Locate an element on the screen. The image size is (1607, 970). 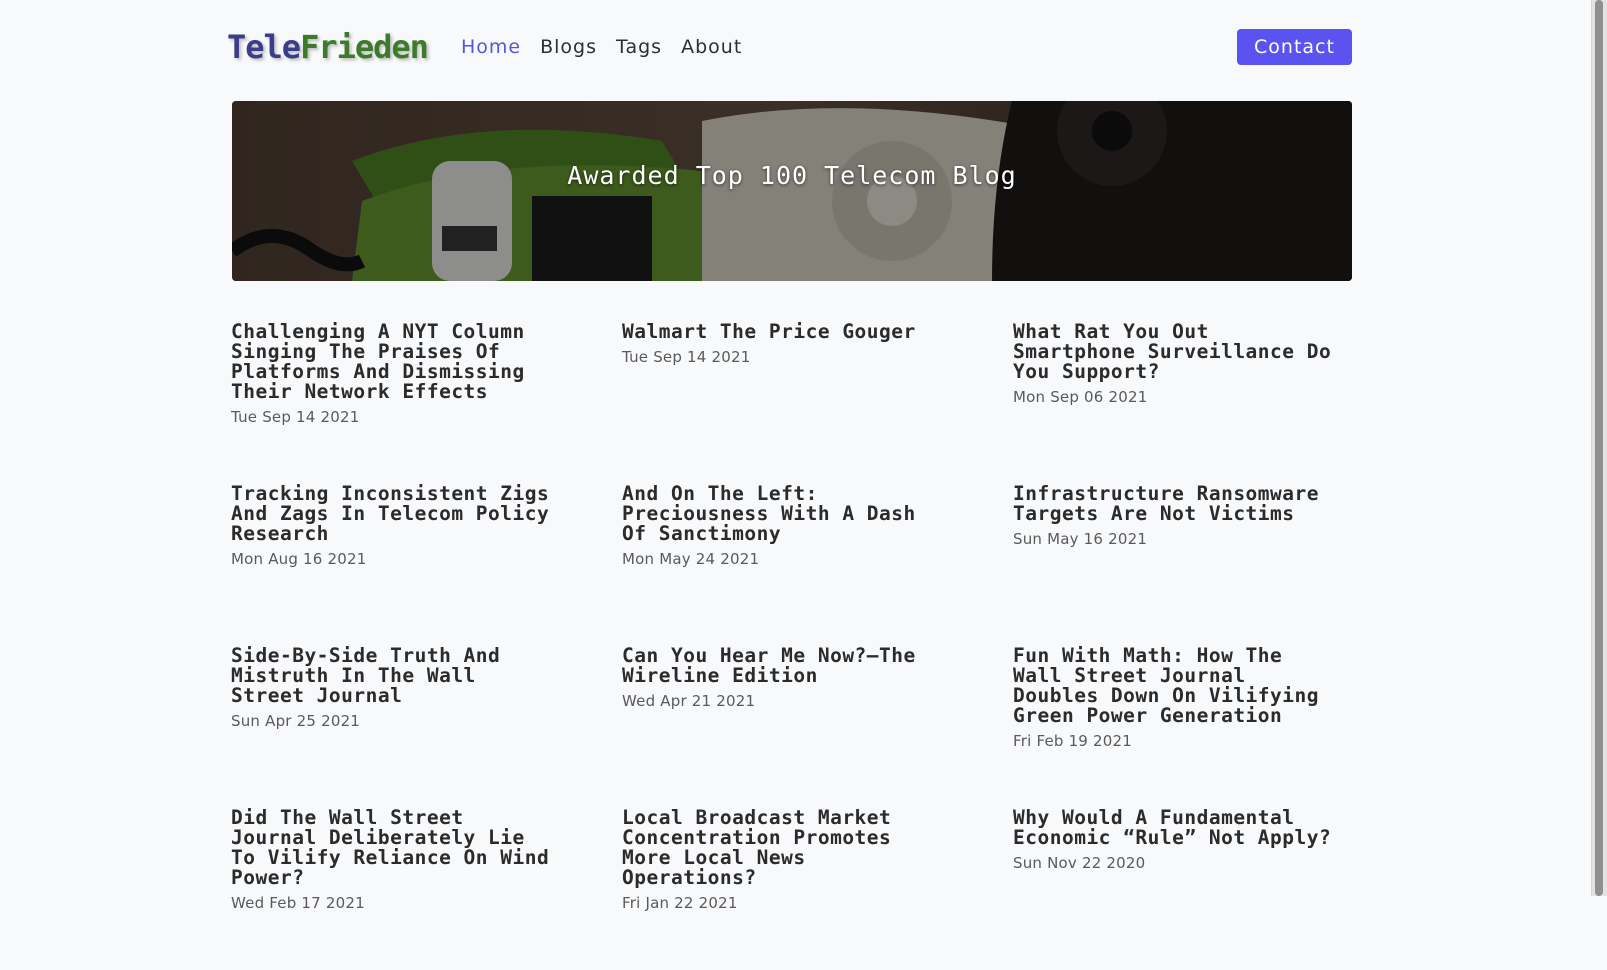
logo-part-frieden: Frieden is located at coordinates (364, 47).